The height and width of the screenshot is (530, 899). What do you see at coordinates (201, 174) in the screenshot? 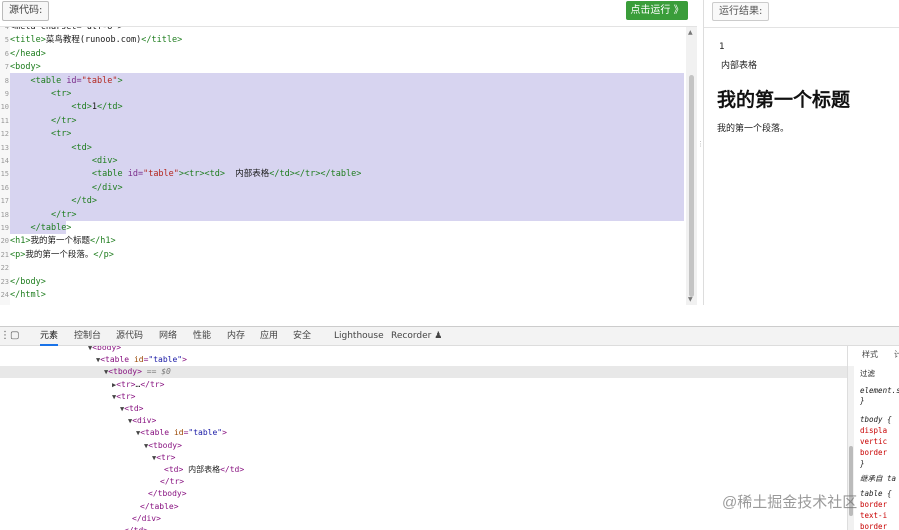
I see `code-token: ><tr><td>` at bounding box center [201, 174].